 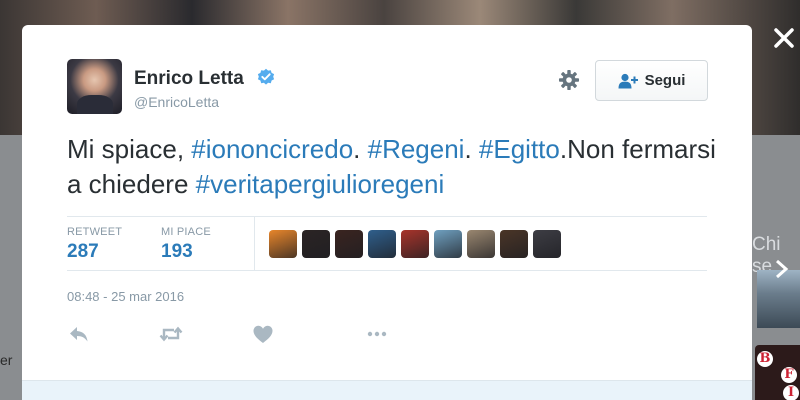 What do you see at coordinates (416, 149) in the screenshot?
I see `hashtag-link: #Regeni` at bounding box center [416, 149].